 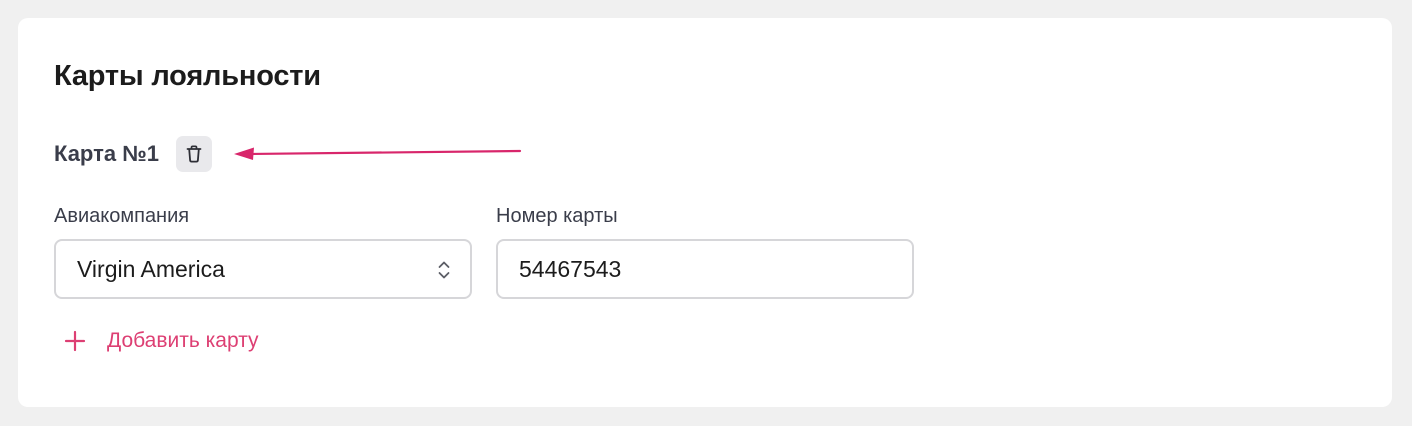 What do you see at coordinates (263, 269) in the screenshot?
I see `airline-select: Virgin America` at bounding box center [263, 269].